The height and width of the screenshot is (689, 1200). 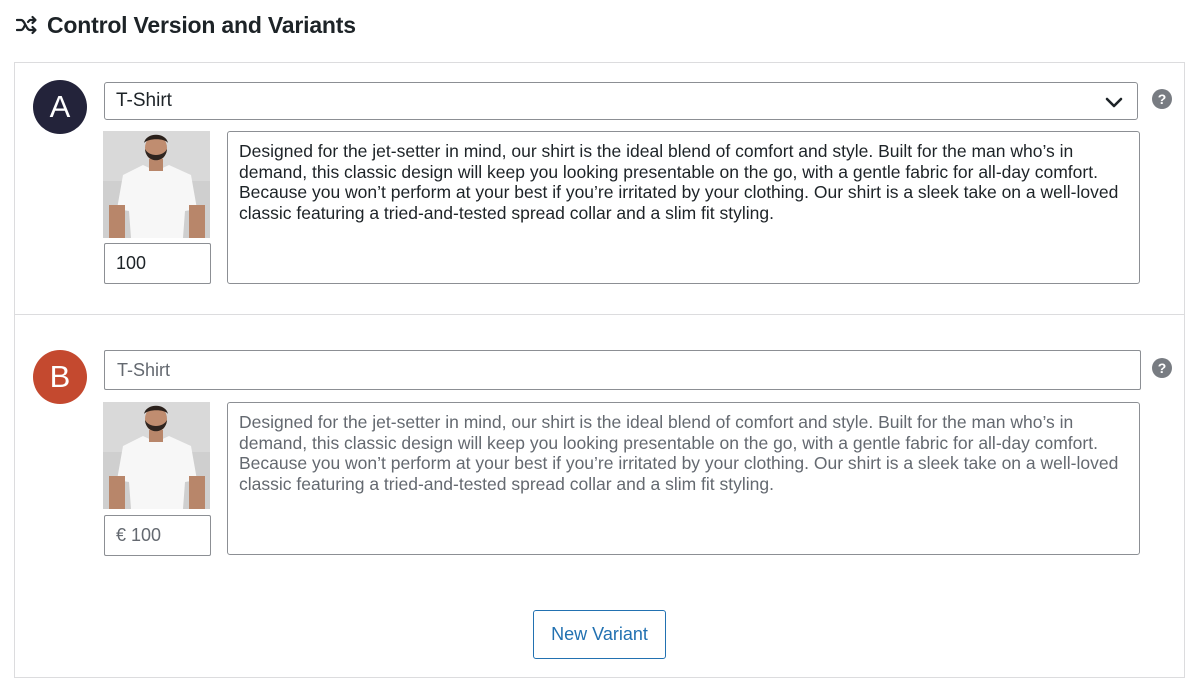 What do you see at coordinates (156, 184) in the screenshot?
I see `variant-a-product-image` at bounding box center [156, 184].